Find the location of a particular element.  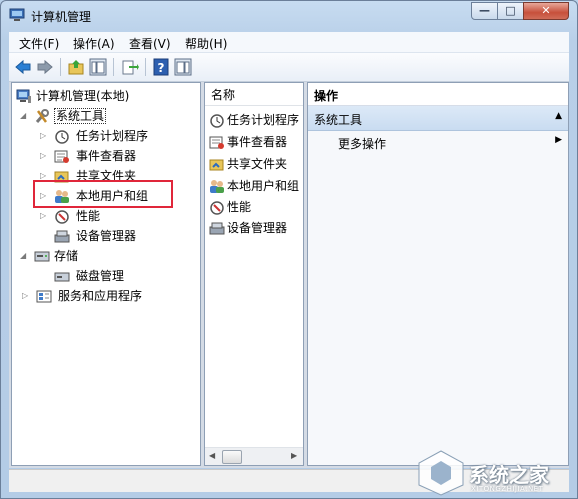

watermark-subtext: XITONGZHIJIA.NET is located at coordinates (507, 489).